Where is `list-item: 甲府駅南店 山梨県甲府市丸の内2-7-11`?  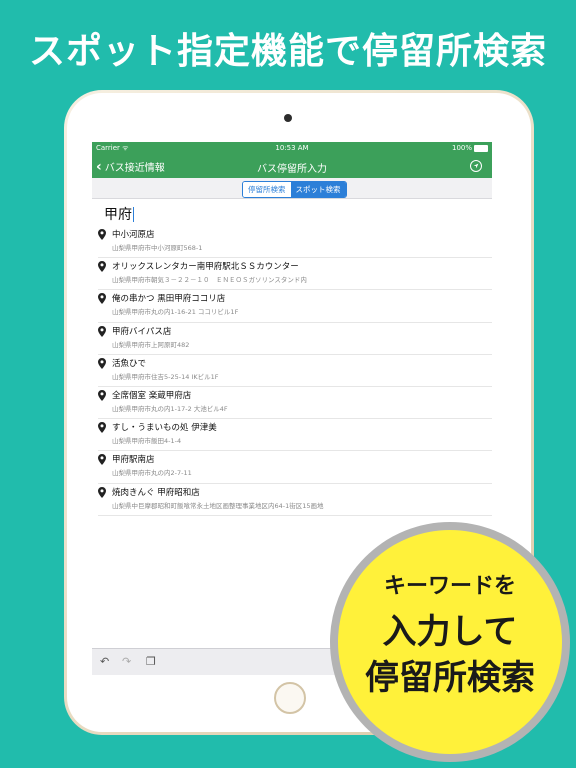 list-item: 甲府駅南店 山梨県甲府市丸の内2-7-11 is located at coordinates (295, 467).